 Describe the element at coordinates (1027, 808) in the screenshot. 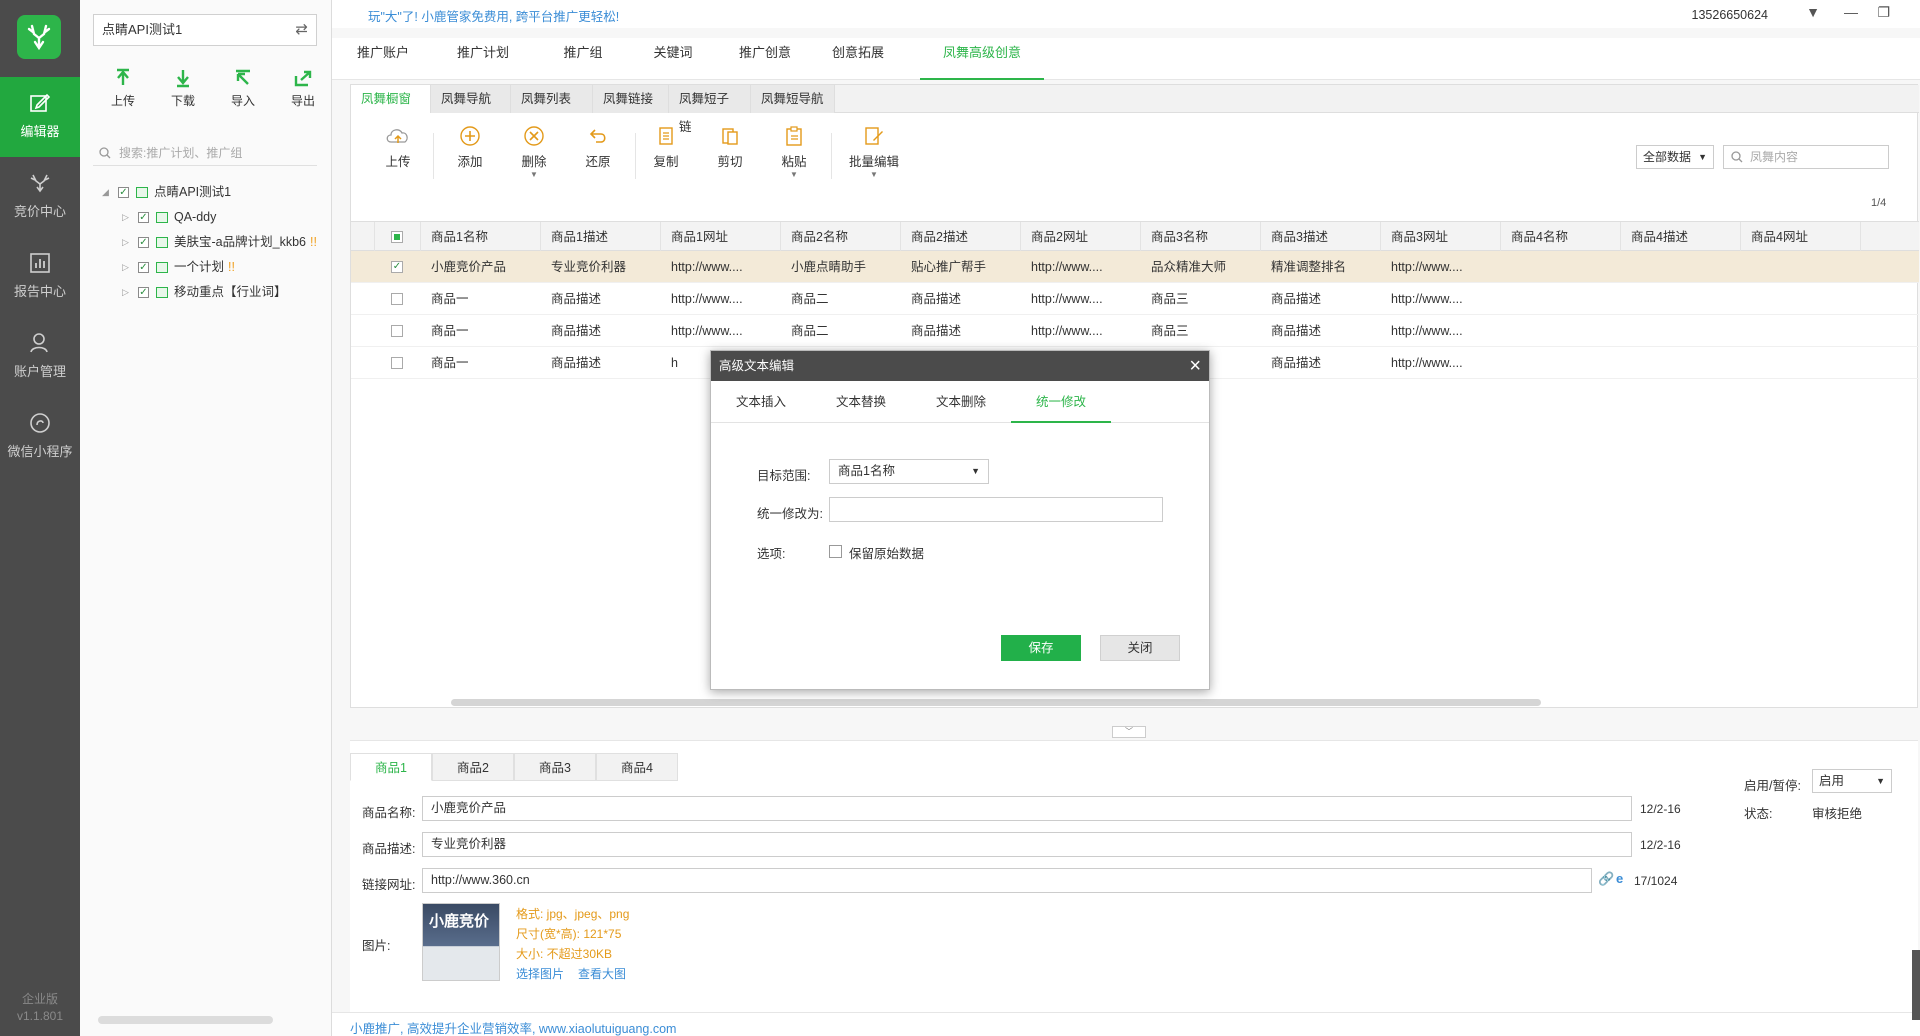

I see `product-name-input: 小鹿竞价产品` at that location.